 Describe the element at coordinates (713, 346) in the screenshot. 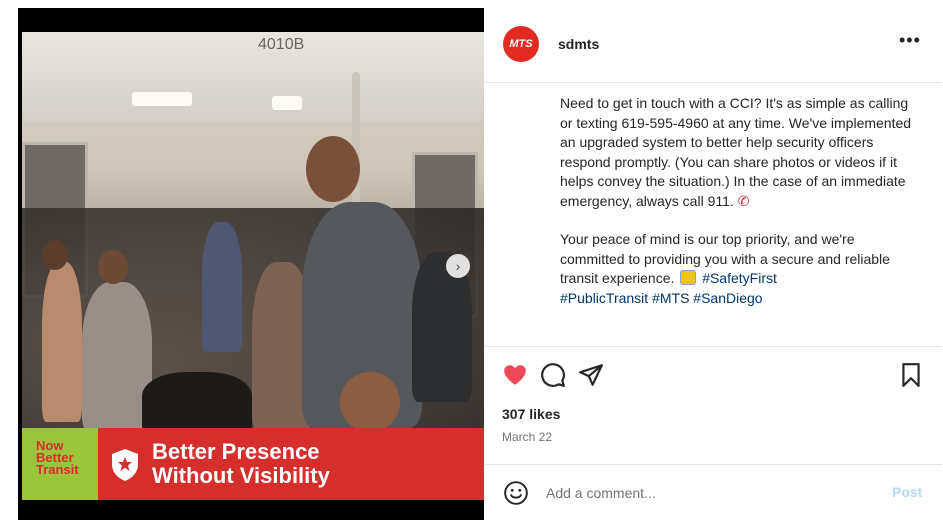

I see `caption-divider` at that location.